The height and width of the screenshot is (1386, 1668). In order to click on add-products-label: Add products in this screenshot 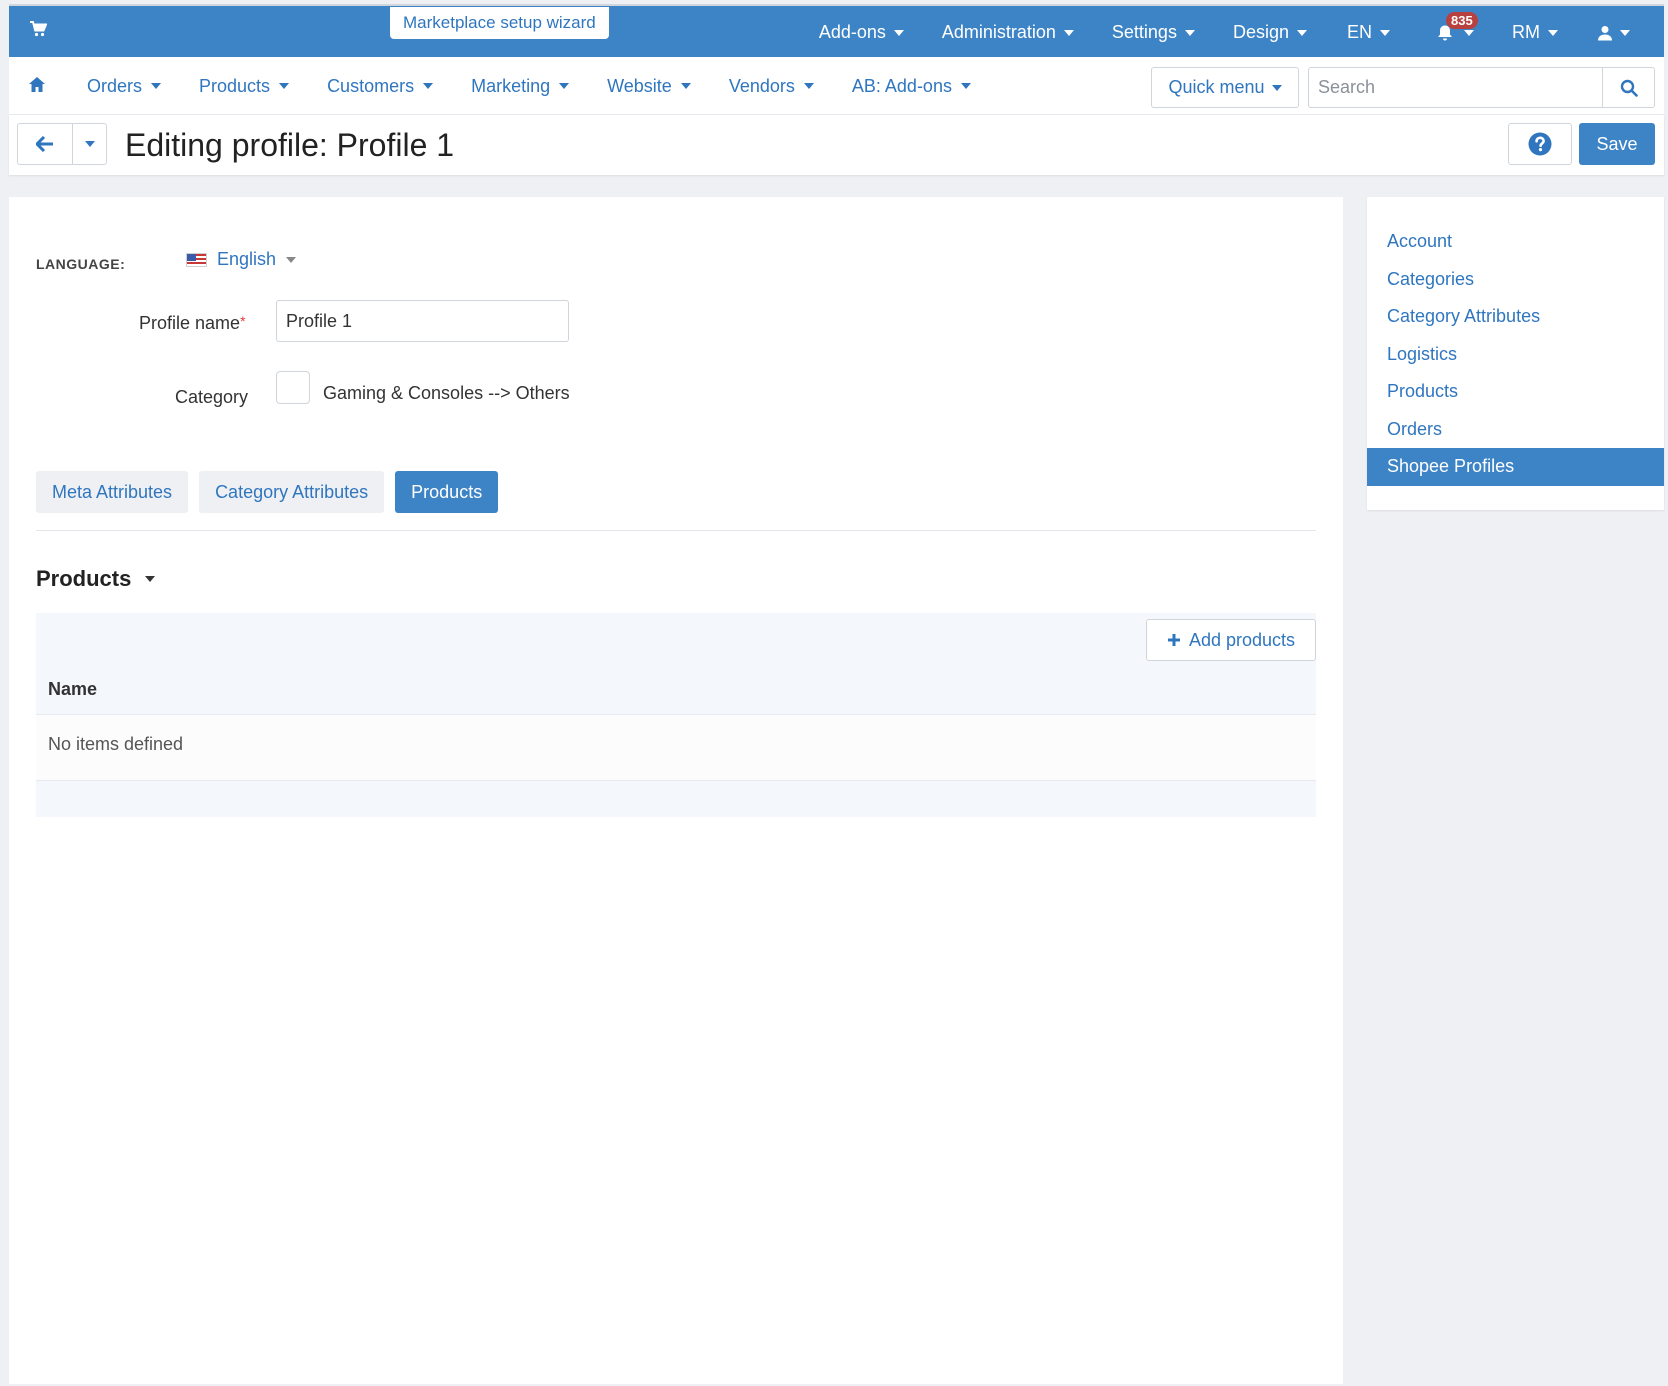, I will do `click(1242, 639)`.